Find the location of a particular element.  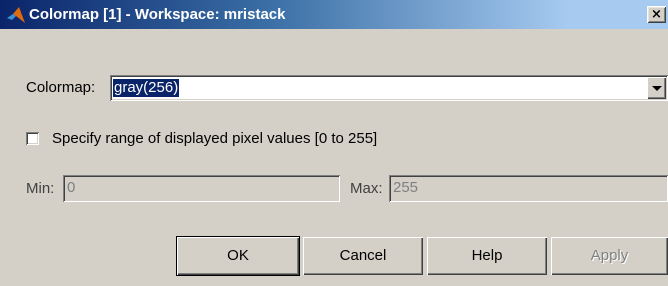

chevron-down-icon is located at coordinates (656, 88).